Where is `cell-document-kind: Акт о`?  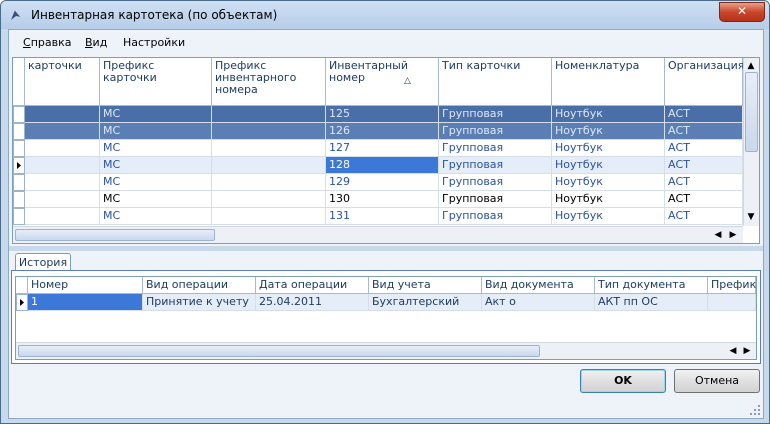 cell-document-kind: Акт о is located at coordinates (538, 302).